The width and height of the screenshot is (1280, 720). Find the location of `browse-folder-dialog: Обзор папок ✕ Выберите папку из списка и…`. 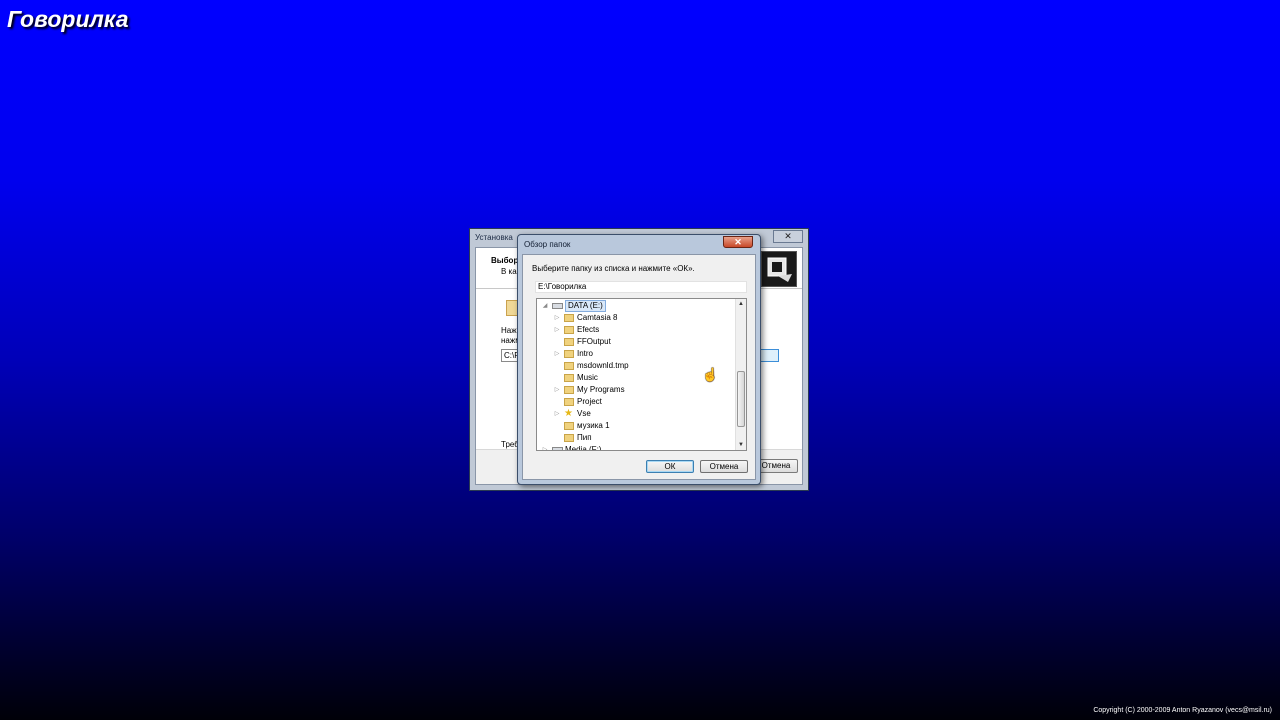

browse-folder-dialog: Обзор папок ✕ Выберите папку из списка и… is located at coordinates (639, 359).